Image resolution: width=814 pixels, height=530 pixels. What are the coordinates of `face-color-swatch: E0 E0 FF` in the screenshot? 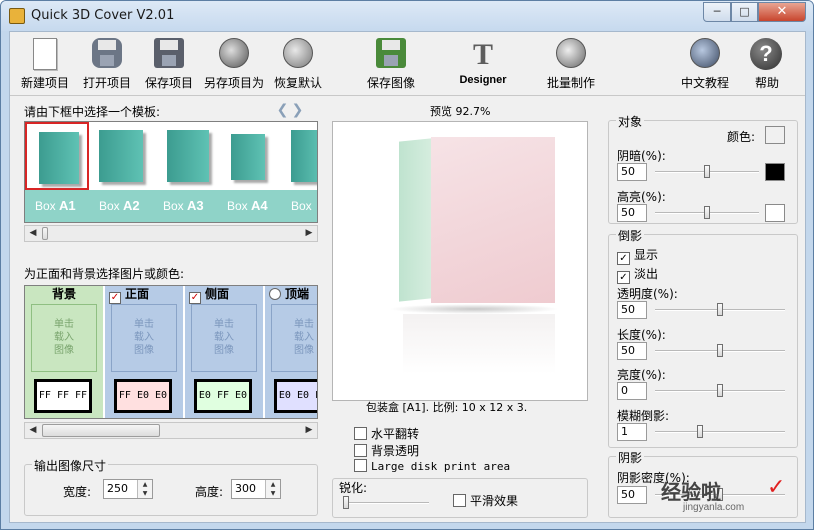 It's located at (295, 396).